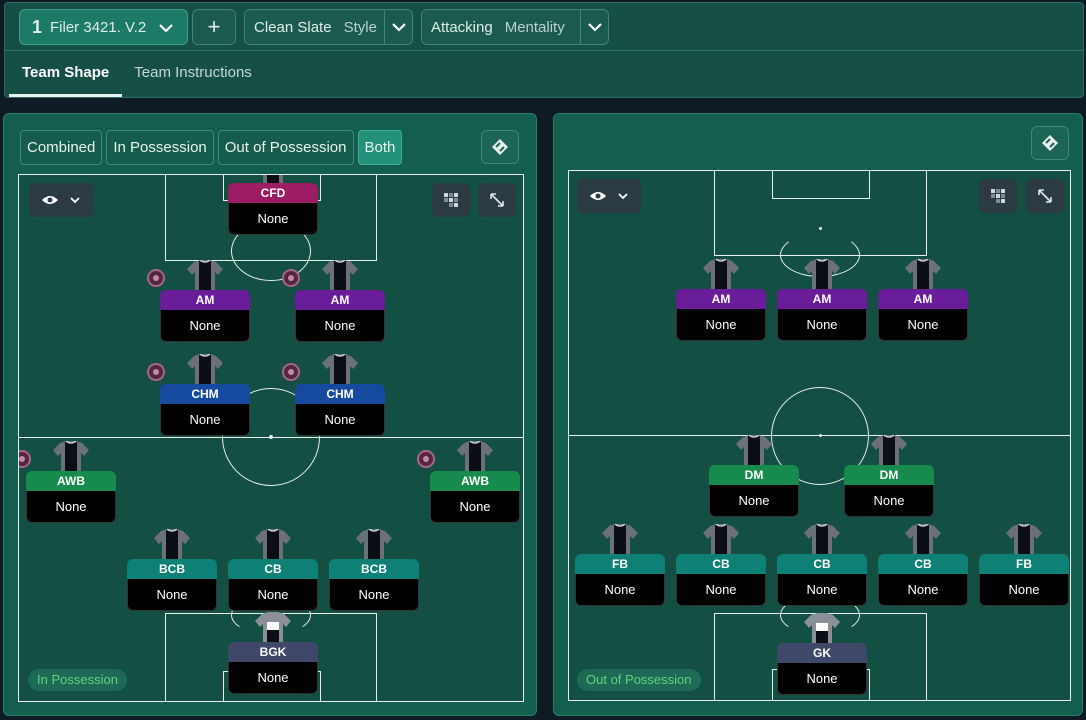  What do you see at coordinates (534, 27) in the screenshot?
I see `mentality-label: Mentality` at bounding box center [534, 27].